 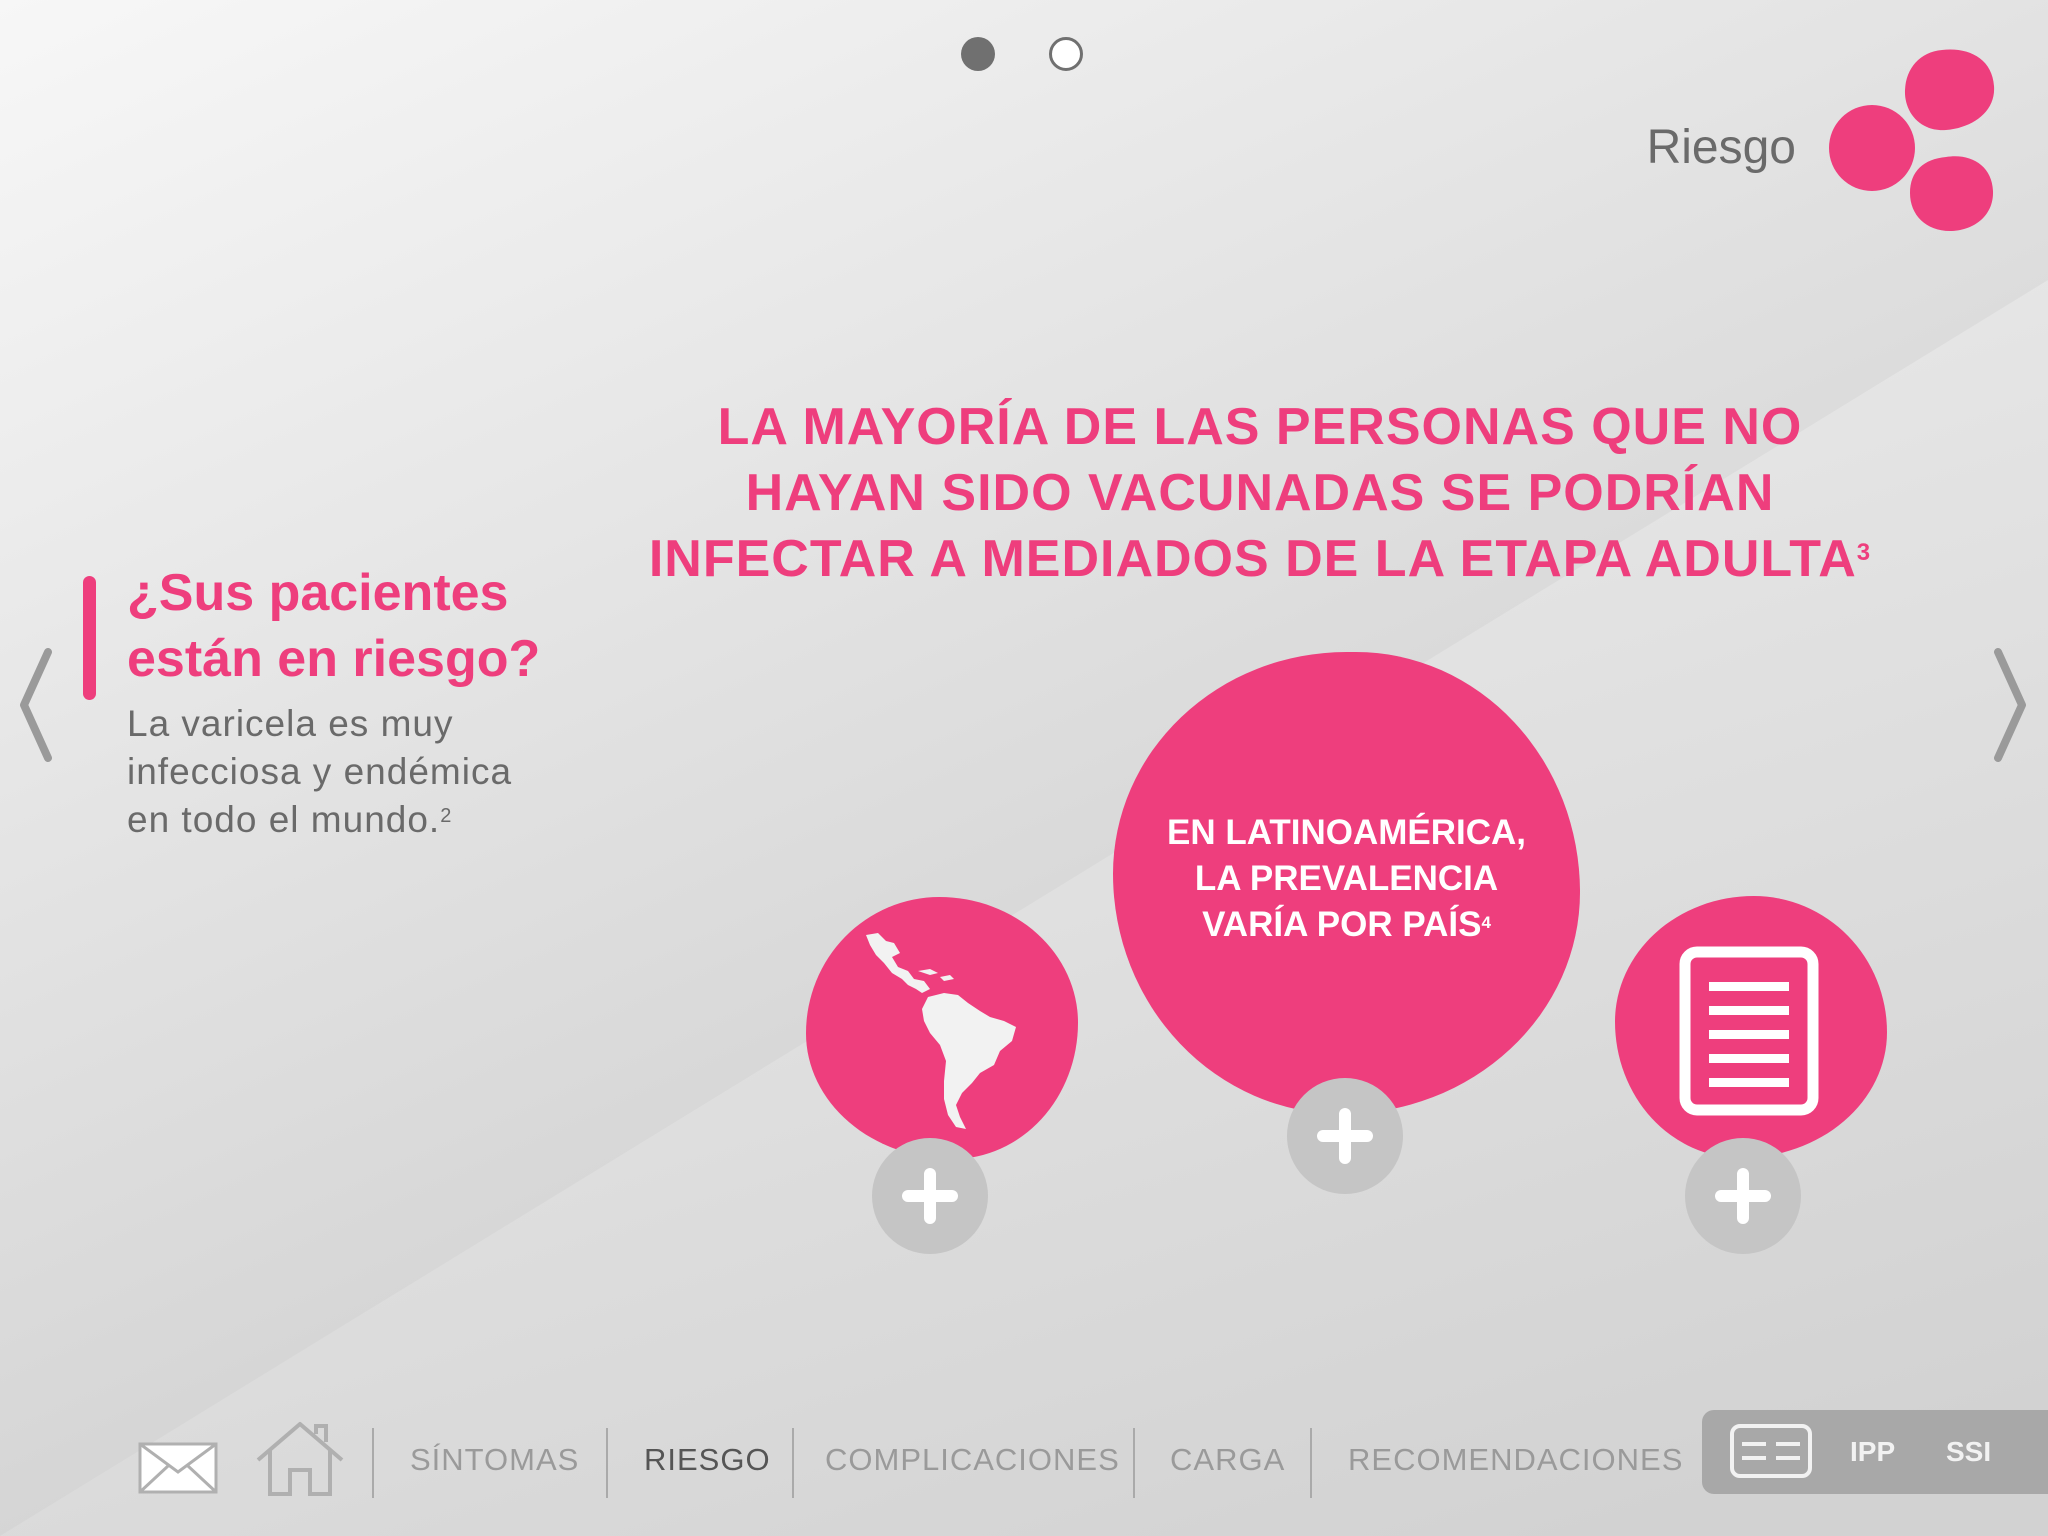 I want to click on nav-sintomas: SÍNTOMAS, so click(x=494, y=1460).